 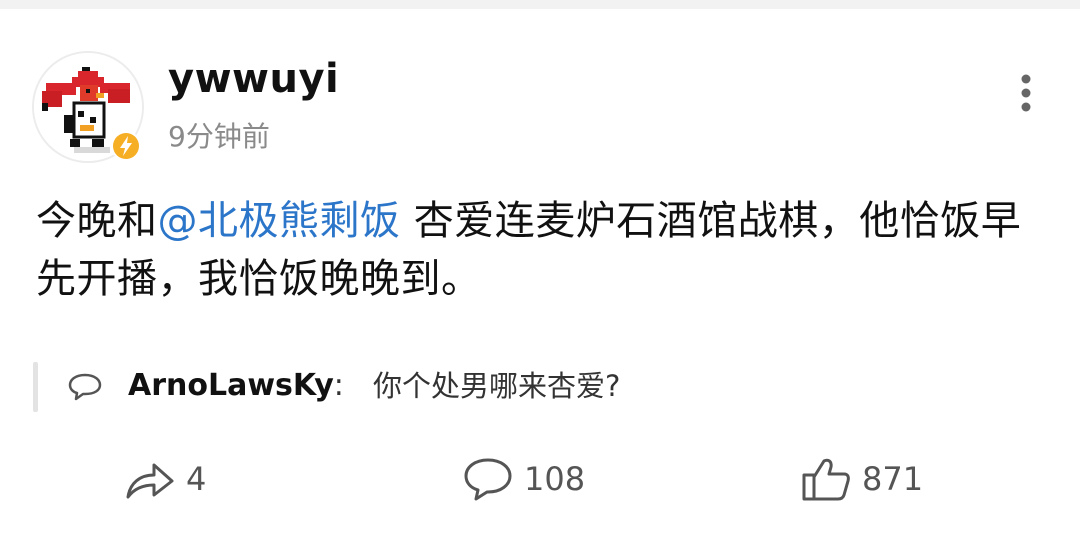 What do you see at coordinates (97, 221) in the screenshot?
I see `post-text-before: 今晚和` at bounding box center [97, 221].